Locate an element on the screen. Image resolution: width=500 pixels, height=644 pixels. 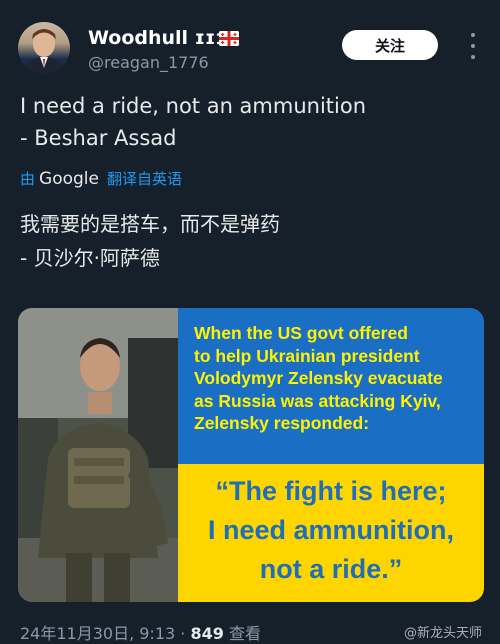
watermark: @新龙头天师 is located at coordinates (443, 633).